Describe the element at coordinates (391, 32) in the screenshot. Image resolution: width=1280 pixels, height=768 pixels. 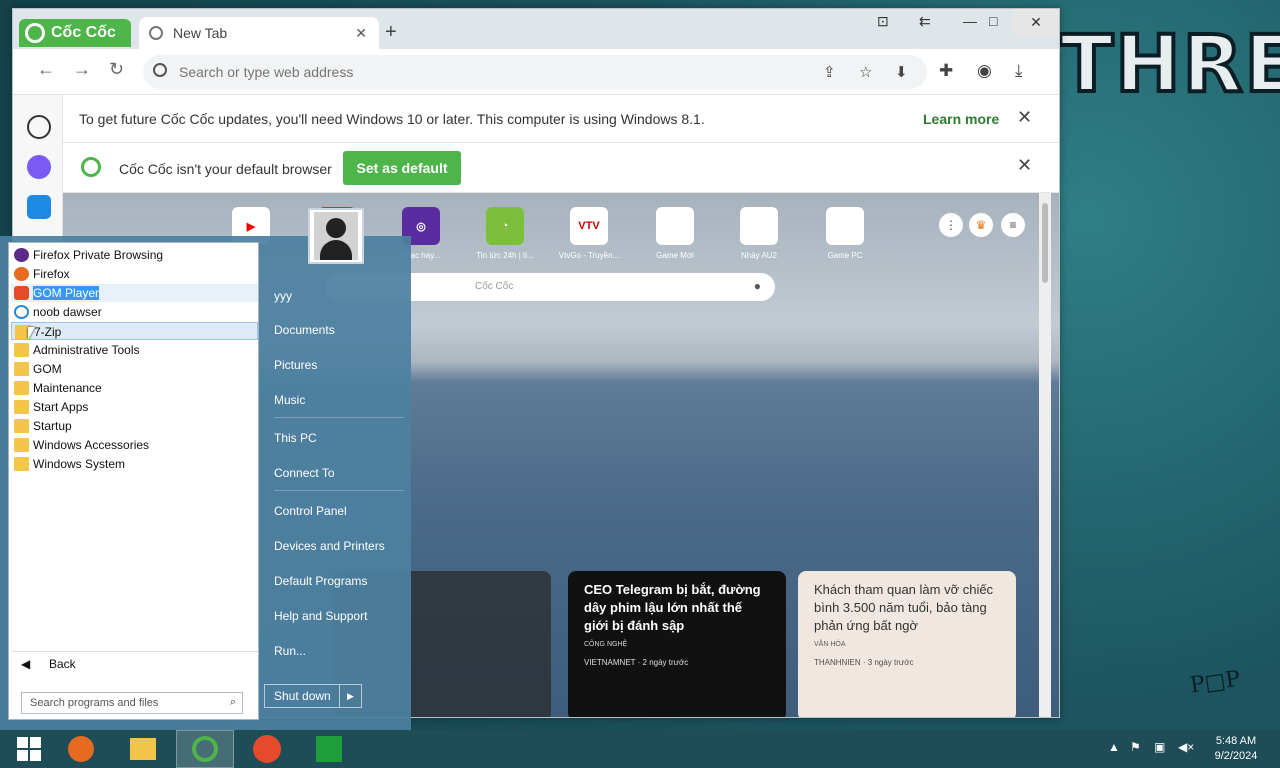
I see `new-tab-button: +` at that location.